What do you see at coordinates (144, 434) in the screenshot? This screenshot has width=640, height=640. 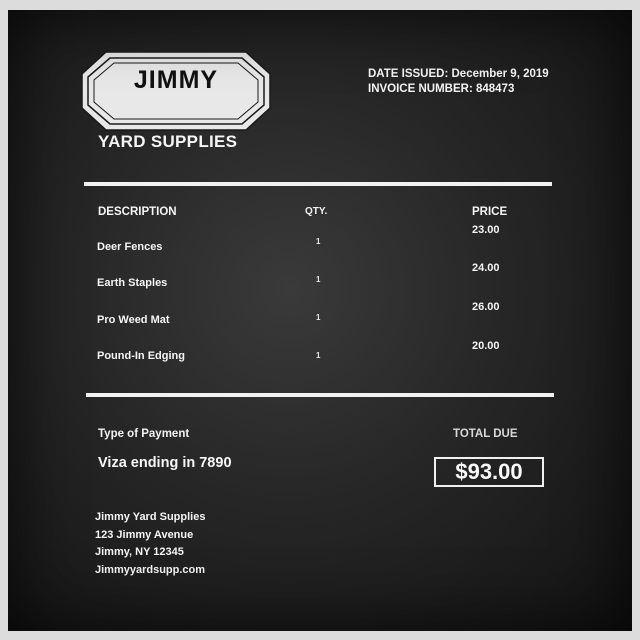 I see `payment-label: Type of Payment` at bounding box center [144, 434].